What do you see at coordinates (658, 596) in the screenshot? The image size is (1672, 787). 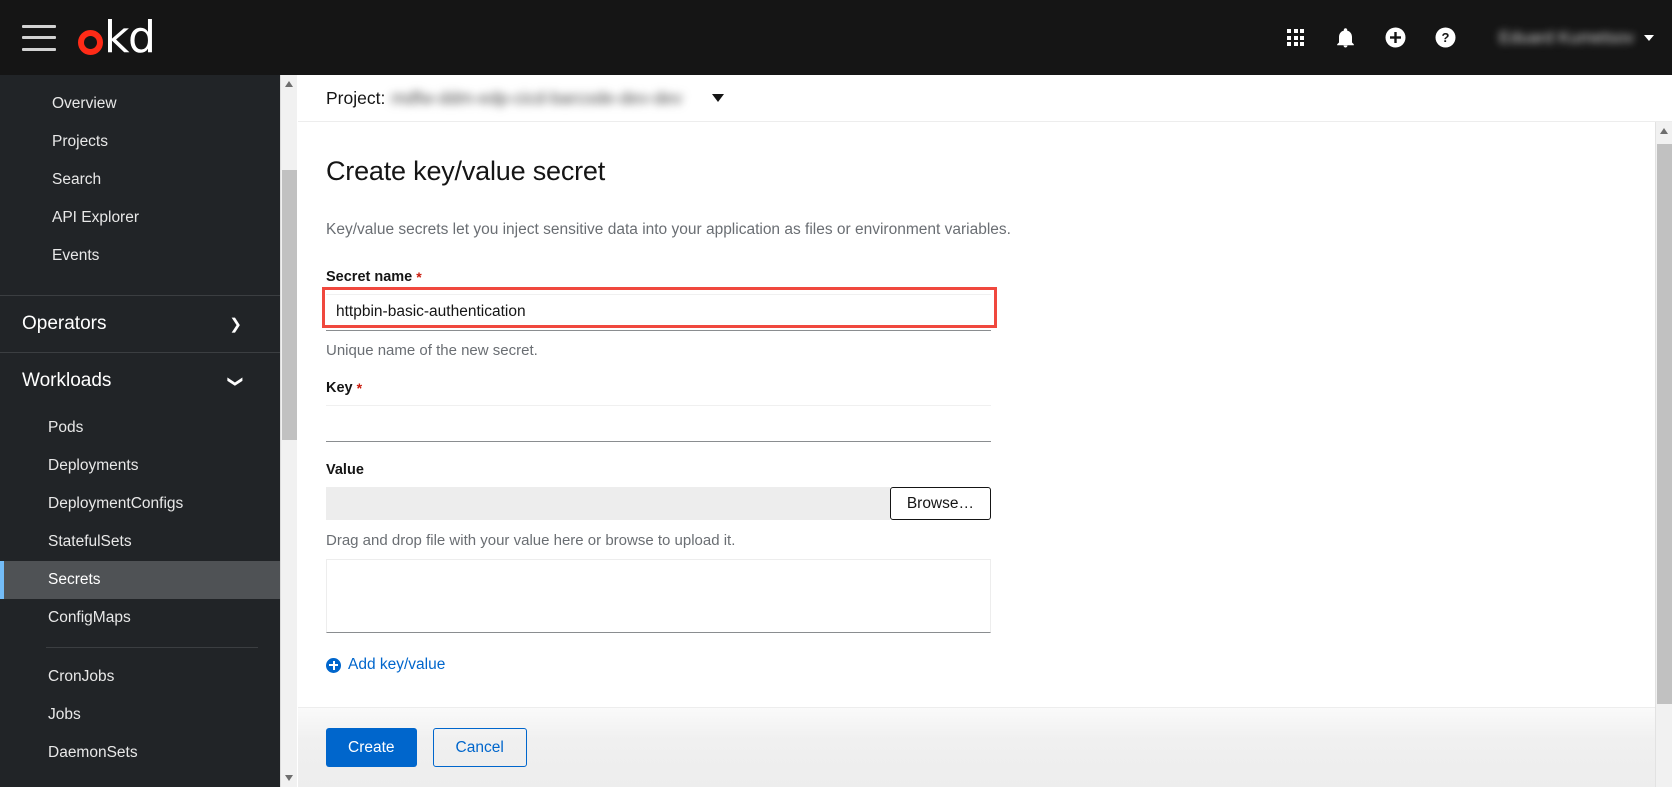 I see `value-textarea` at bounding box center [658, 596].